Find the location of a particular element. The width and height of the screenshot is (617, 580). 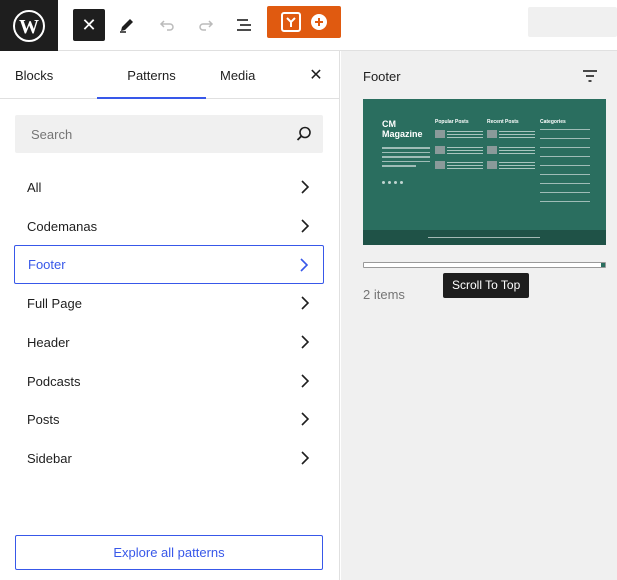

preview-scrollbar is located at coordinates (484, 265).